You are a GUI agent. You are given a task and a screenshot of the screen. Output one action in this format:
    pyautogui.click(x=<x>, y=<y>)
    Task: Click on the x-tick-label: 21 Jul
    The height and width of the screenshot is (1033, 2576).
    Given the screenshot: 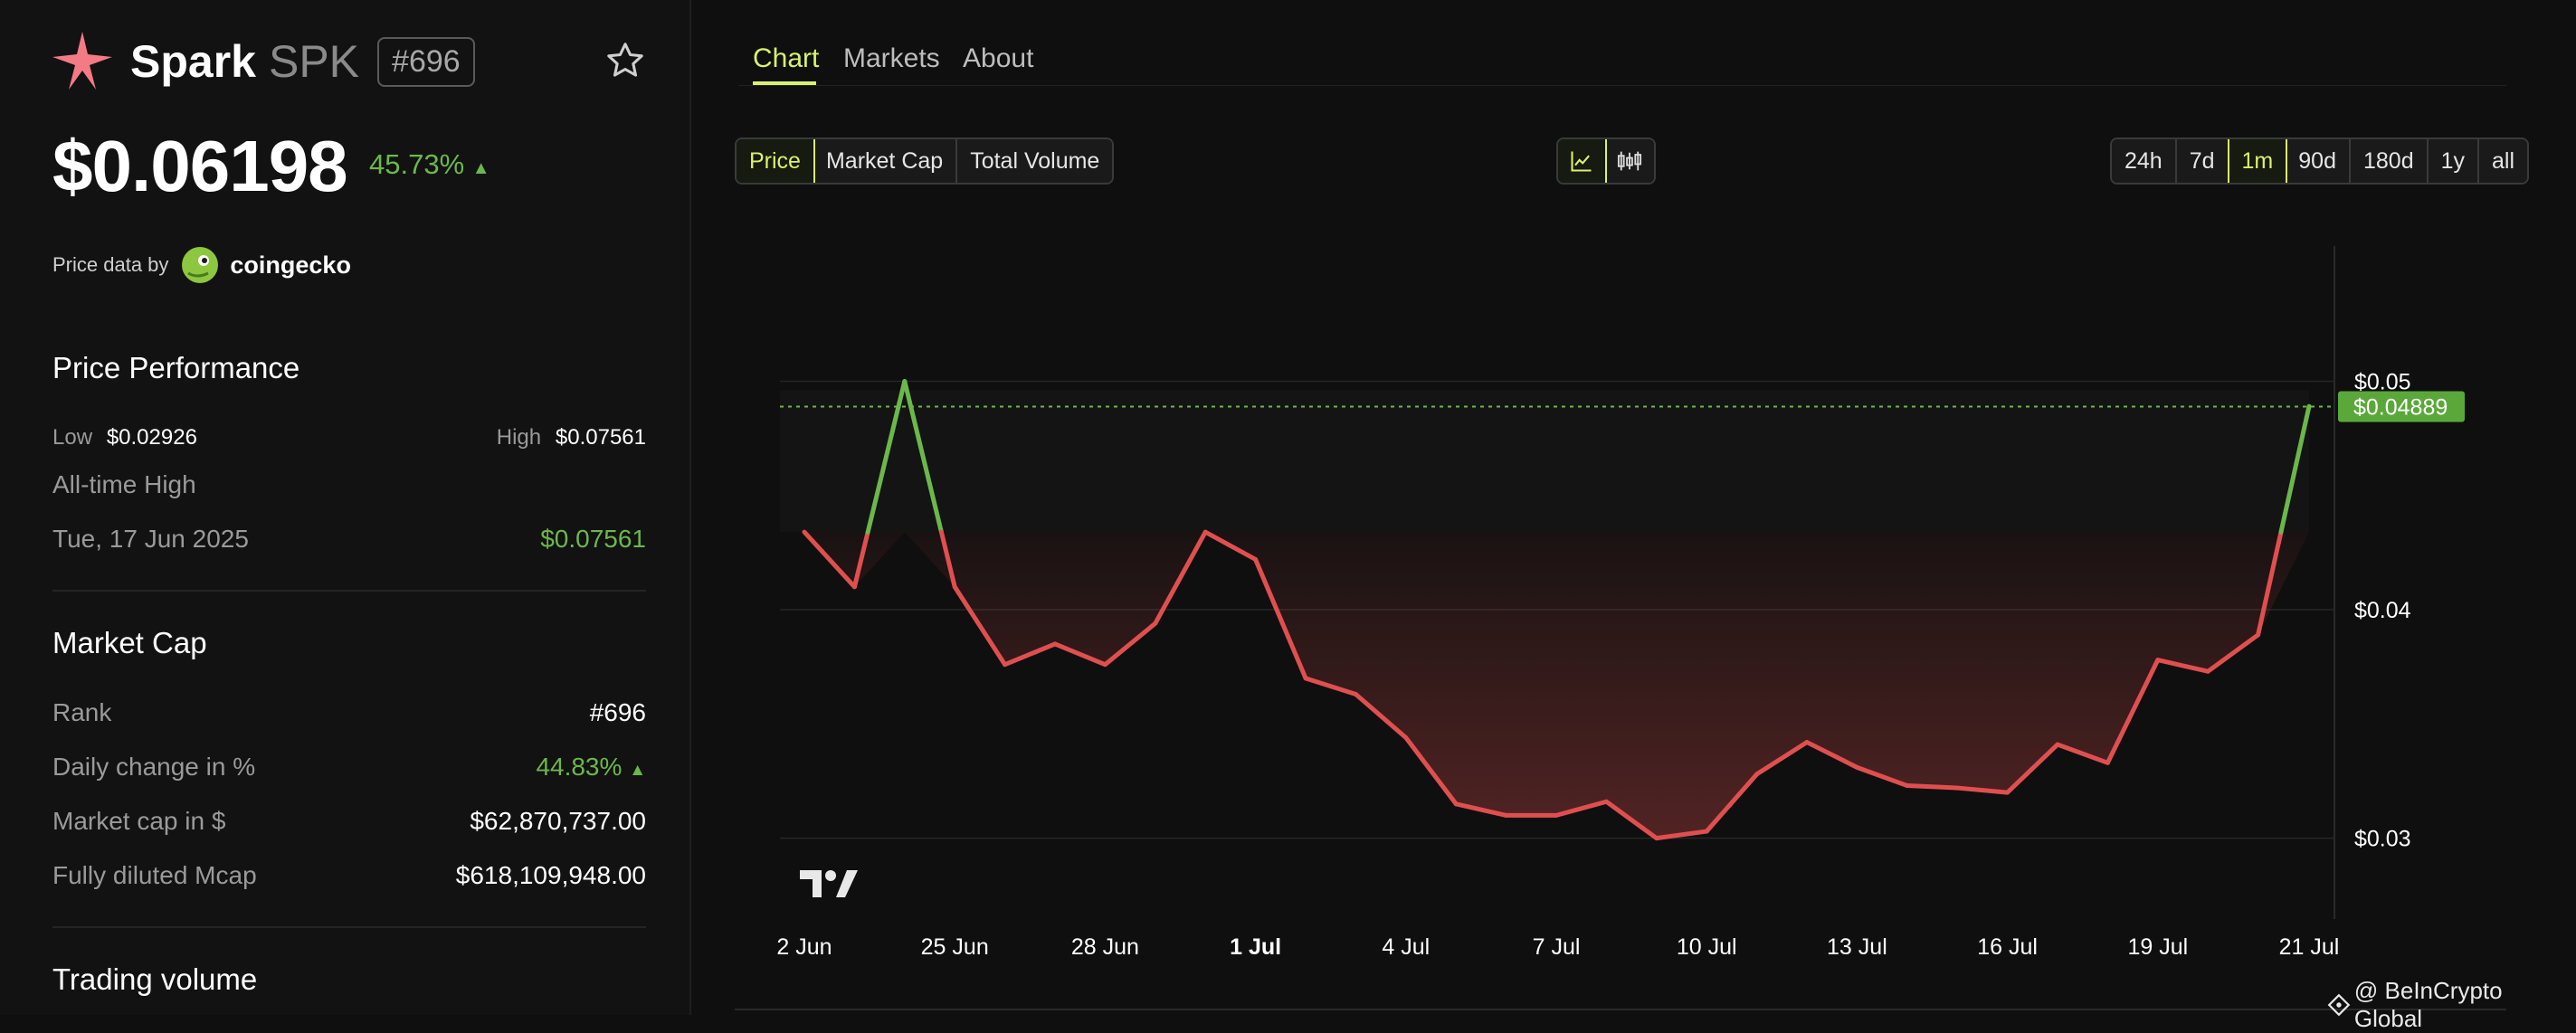 What is the action you would take?
    pyautogui.click(x=2310, y=947)
    